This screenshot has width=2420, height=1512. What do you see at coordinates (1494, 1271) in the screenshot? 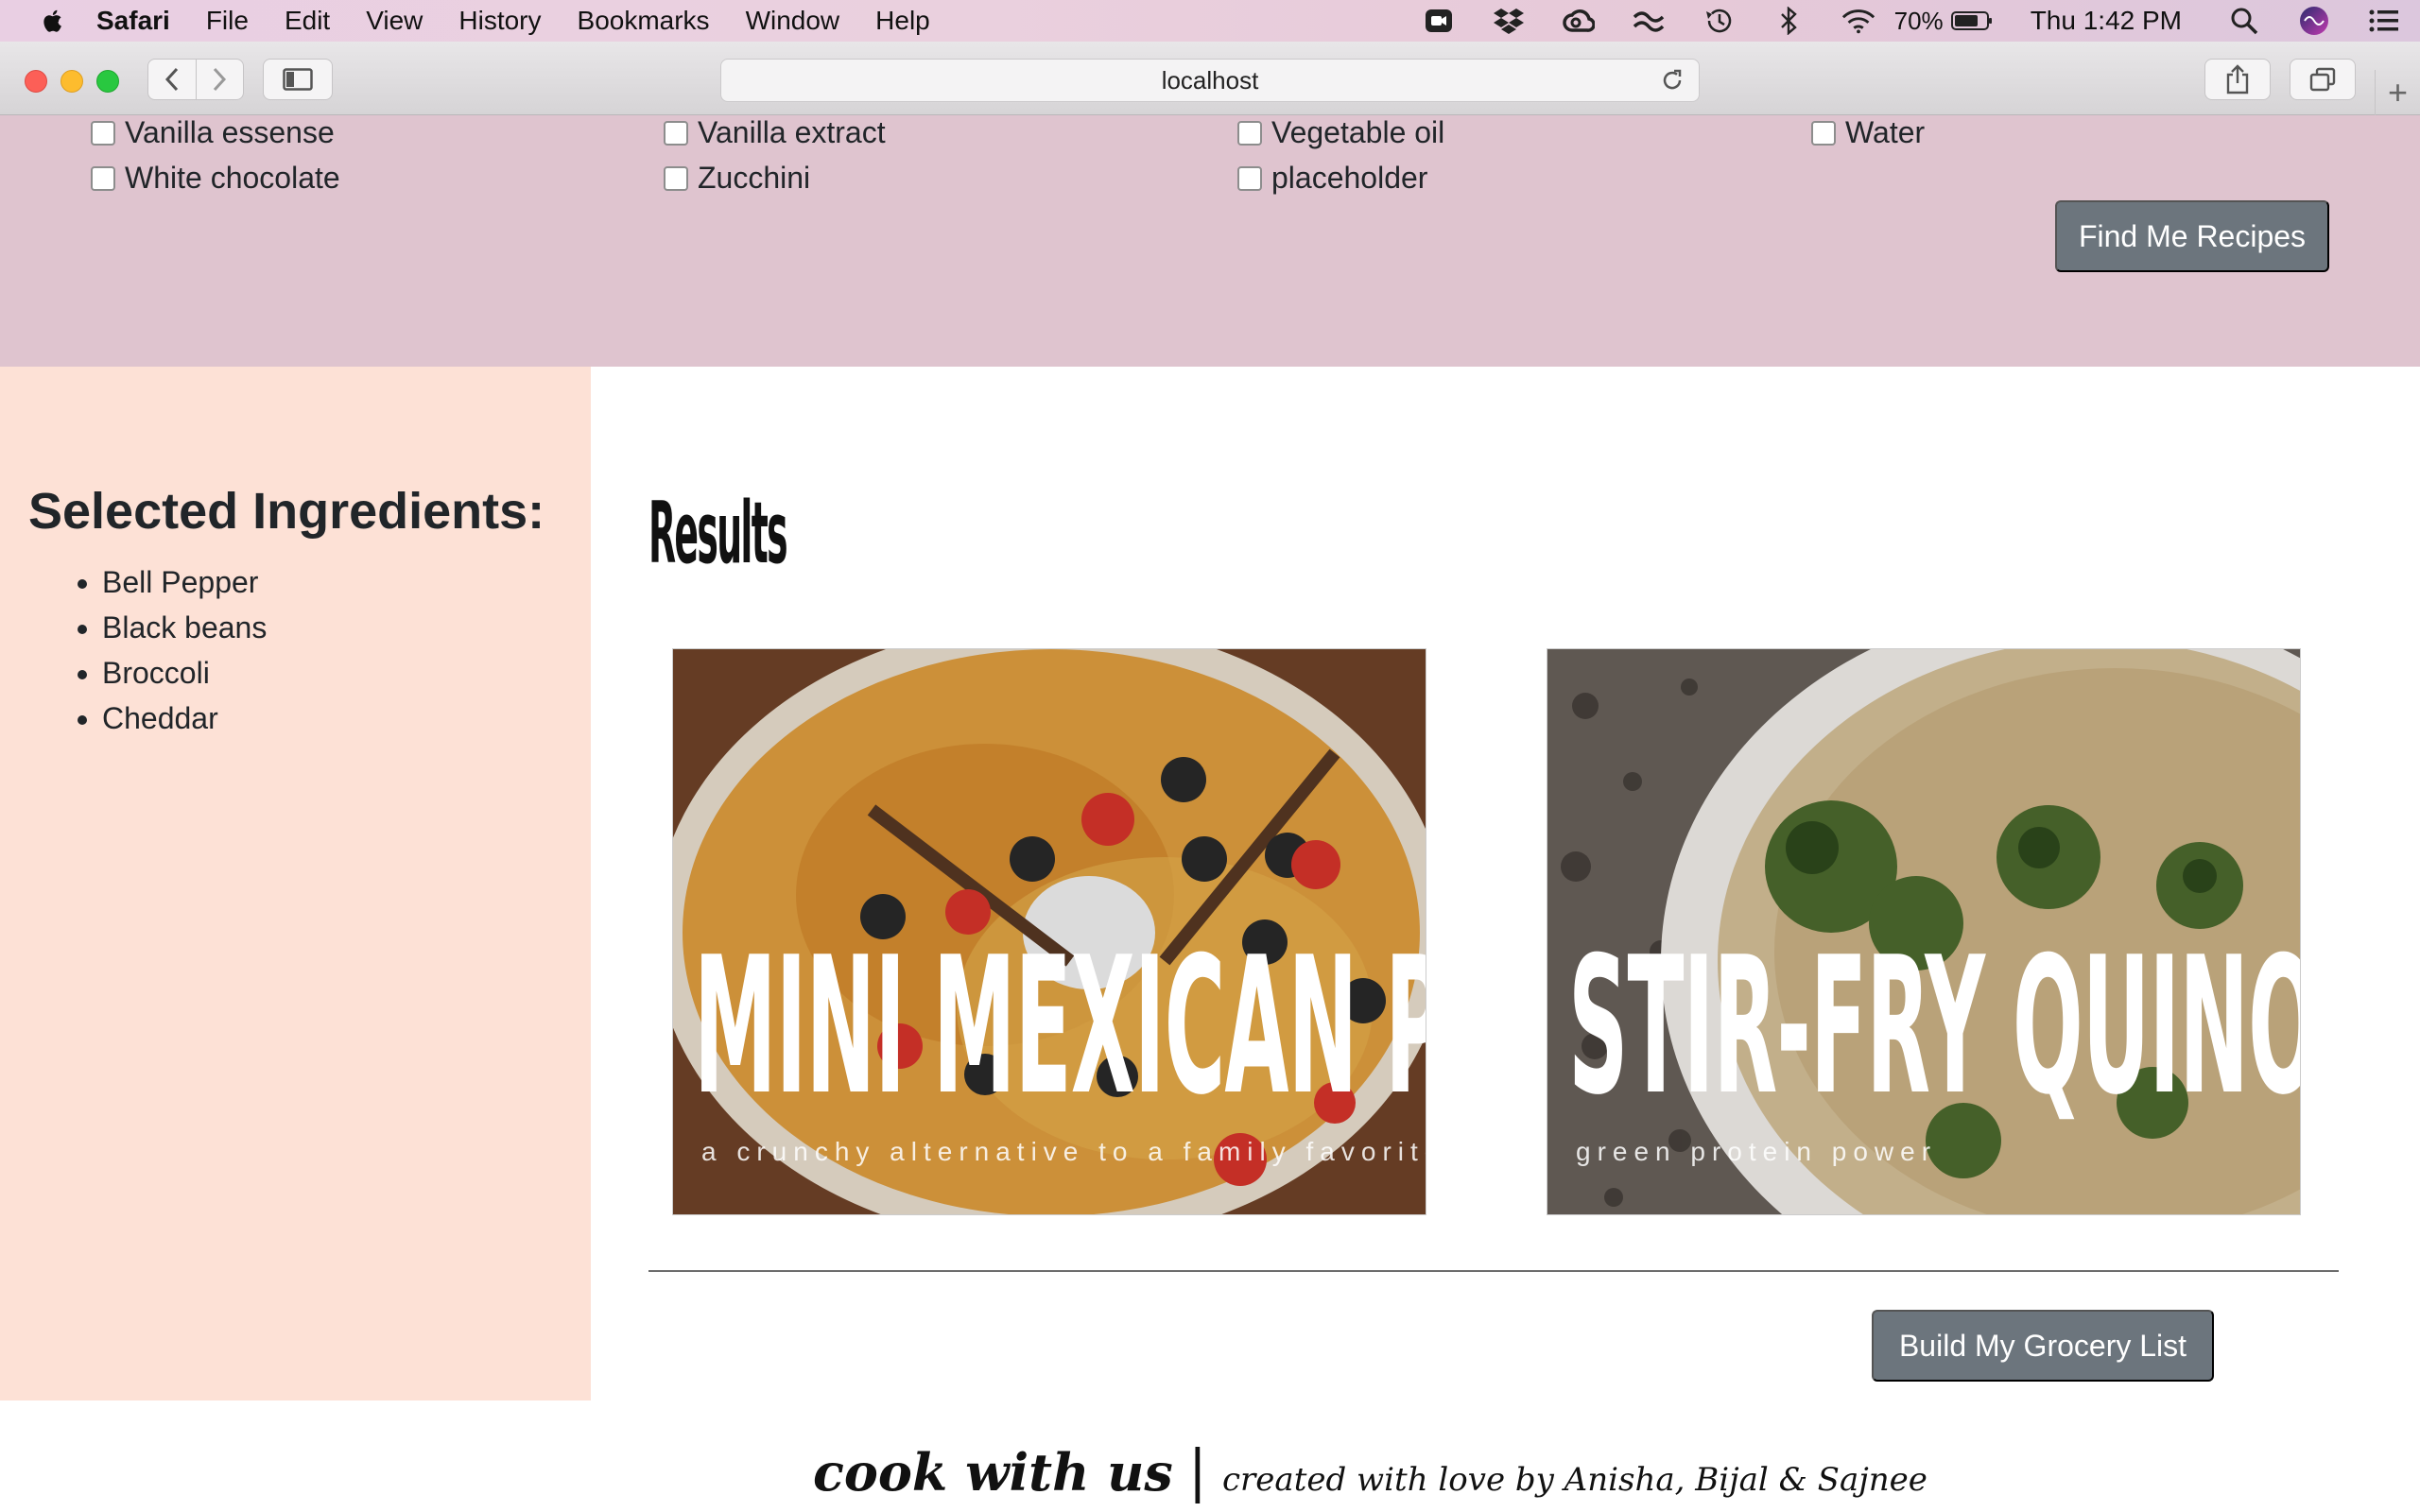
I see `divider` at bounding box center [1494, 1271].